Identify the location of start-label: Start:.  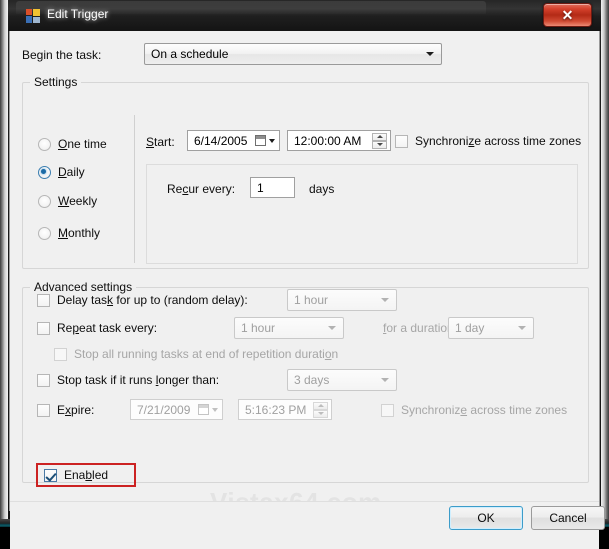
(160, 142).